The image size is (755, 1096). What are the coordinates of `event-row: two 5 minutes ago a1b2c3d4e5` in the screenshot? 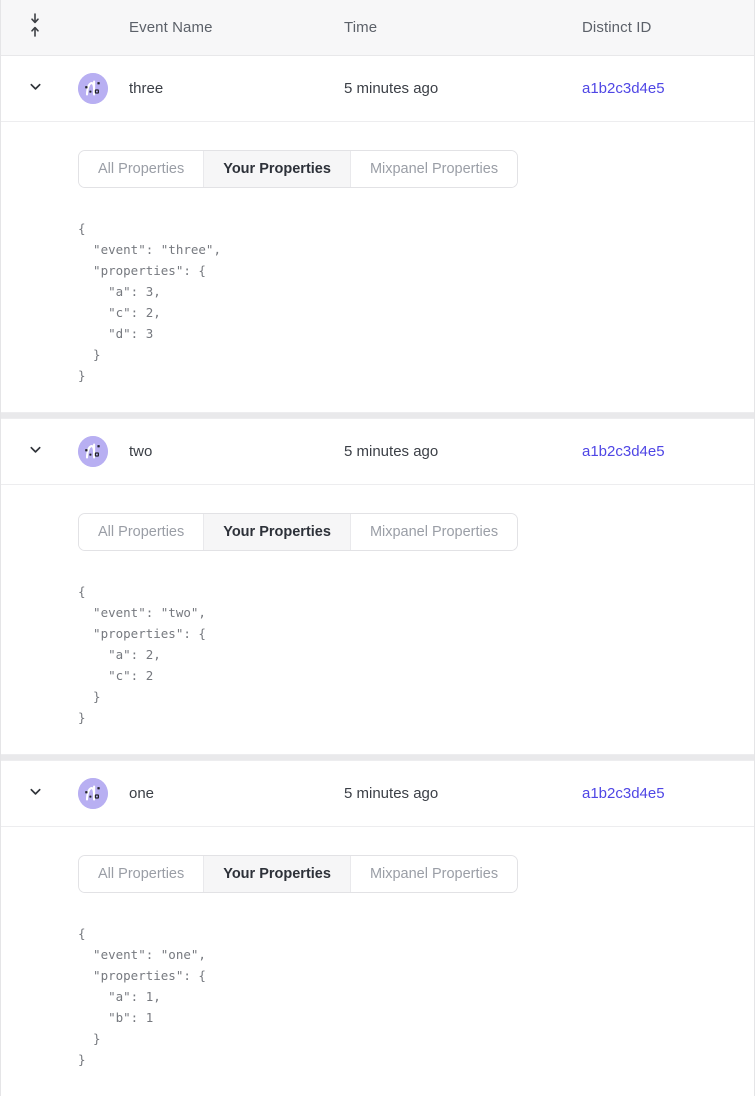 It's located at (377, 452).